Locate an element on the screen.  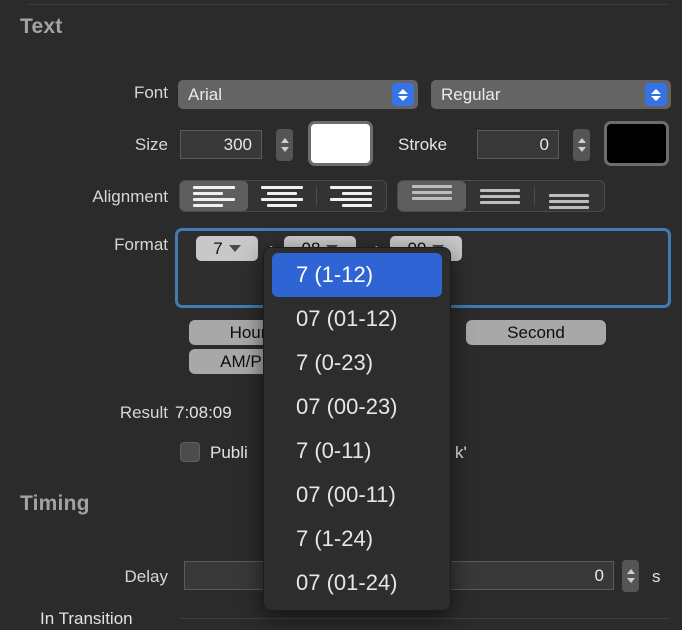
dropdown-option: 07 (01-12) is located at coordinates (357, 319).